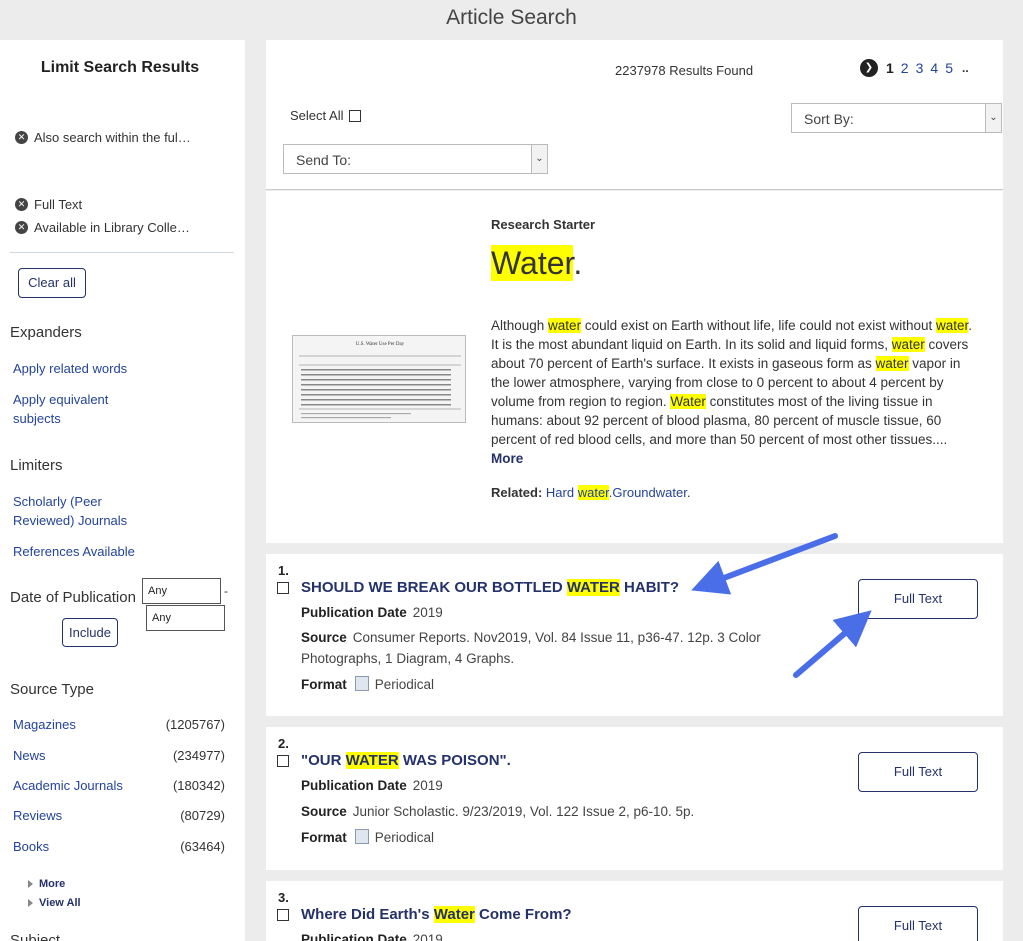 The height and width of the screenshot is (941, 1023). What do you see at coordinates (914, 68) in the screenshot?
I see `pagination: ❯ 1 2 3 4 5 ..` at bounding box center [914, 68].